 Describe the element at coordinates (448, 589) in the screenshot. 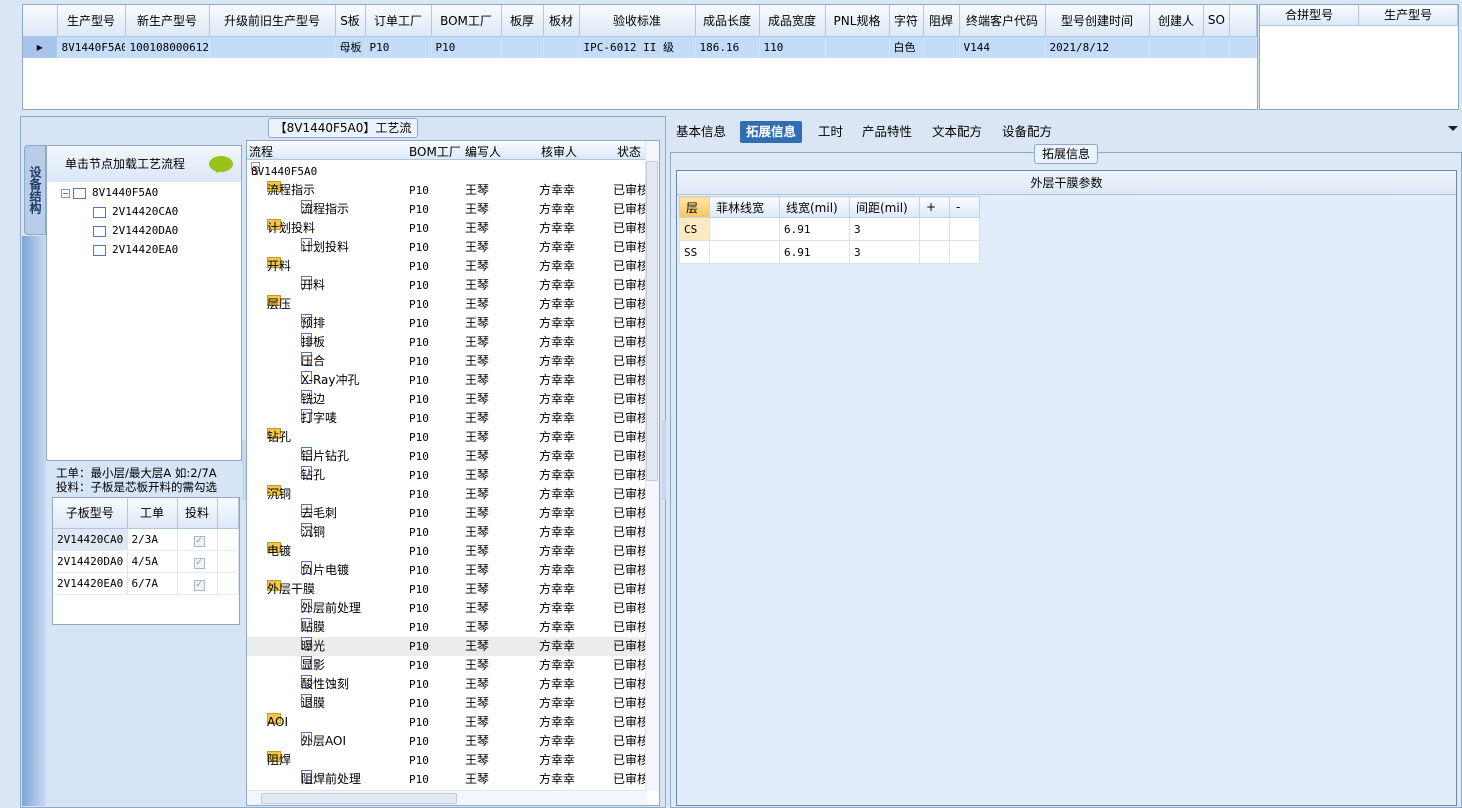

I see `flow-group-row: −外层干膜P10王琴方幸幸已审核` at that location.